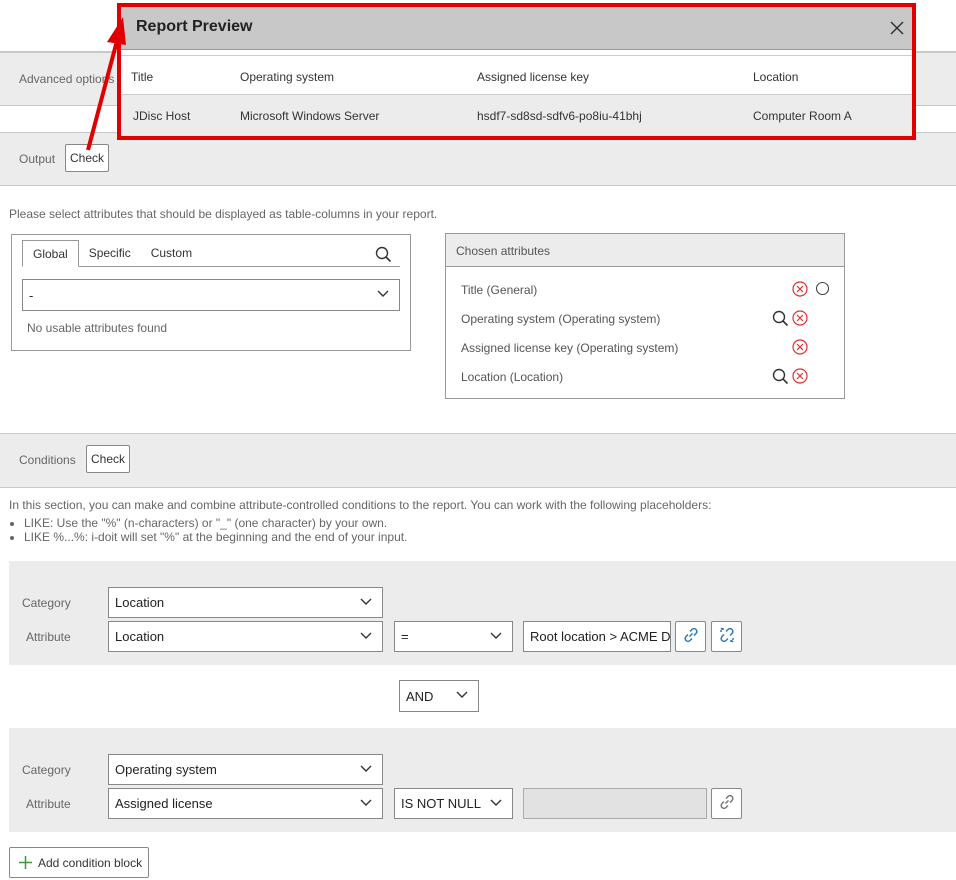 Image resolution: width=956 pixels, height=880 pixels. What do you see at coordinates (245, 636) in the screenshot?
I see `block1-attribute-select: Location` at bounding box center [245, 636].